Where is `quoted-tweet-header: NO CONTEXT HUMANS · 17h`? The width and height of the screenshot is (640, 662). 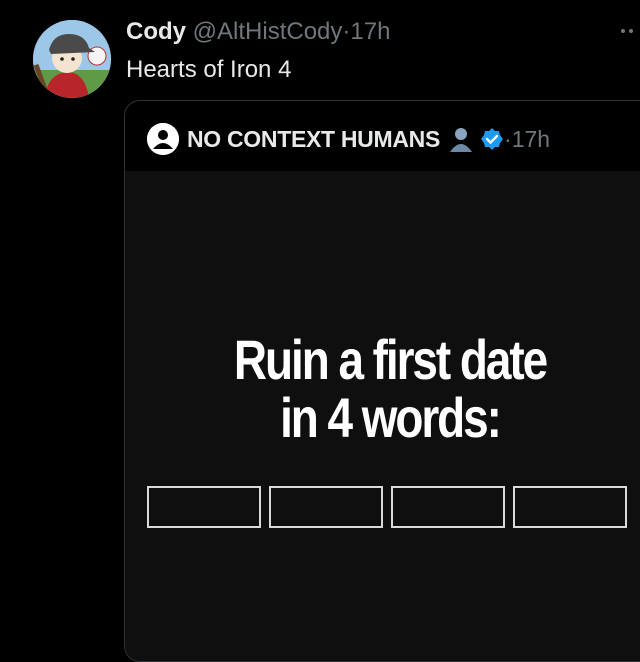
quoted-tweet-header: NO CONTEXT HUMANS · 17h is located at coordinates (348, 139).